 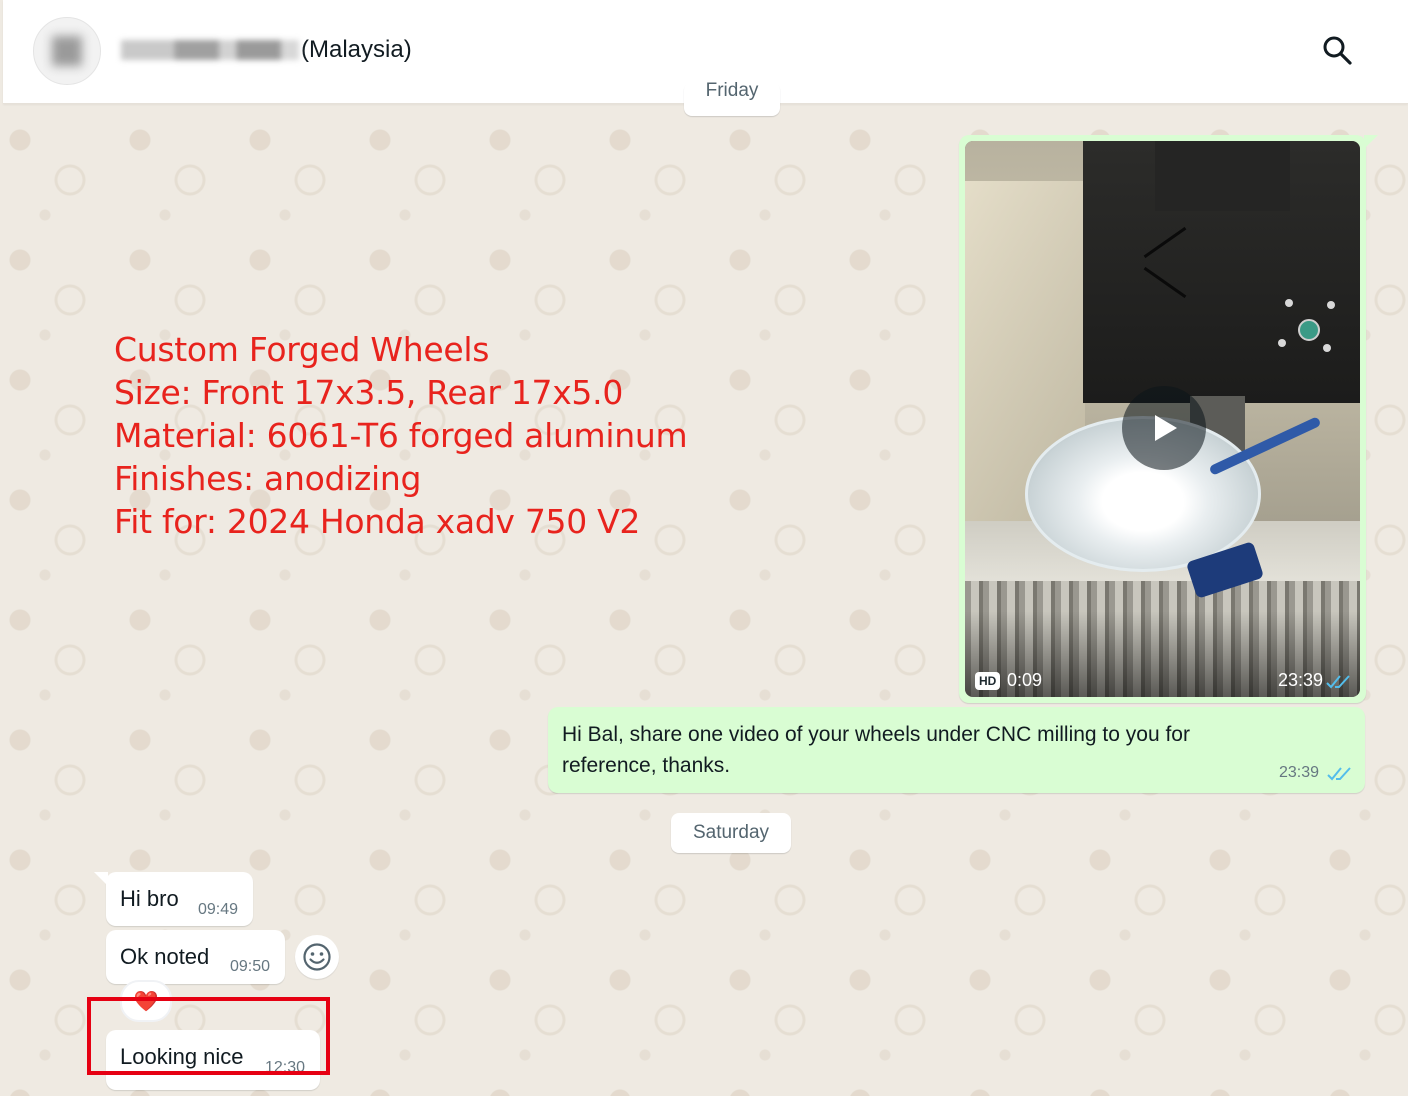 I want to click on annotation-line: Finishes: anodizing, so click(x=268, y=478).